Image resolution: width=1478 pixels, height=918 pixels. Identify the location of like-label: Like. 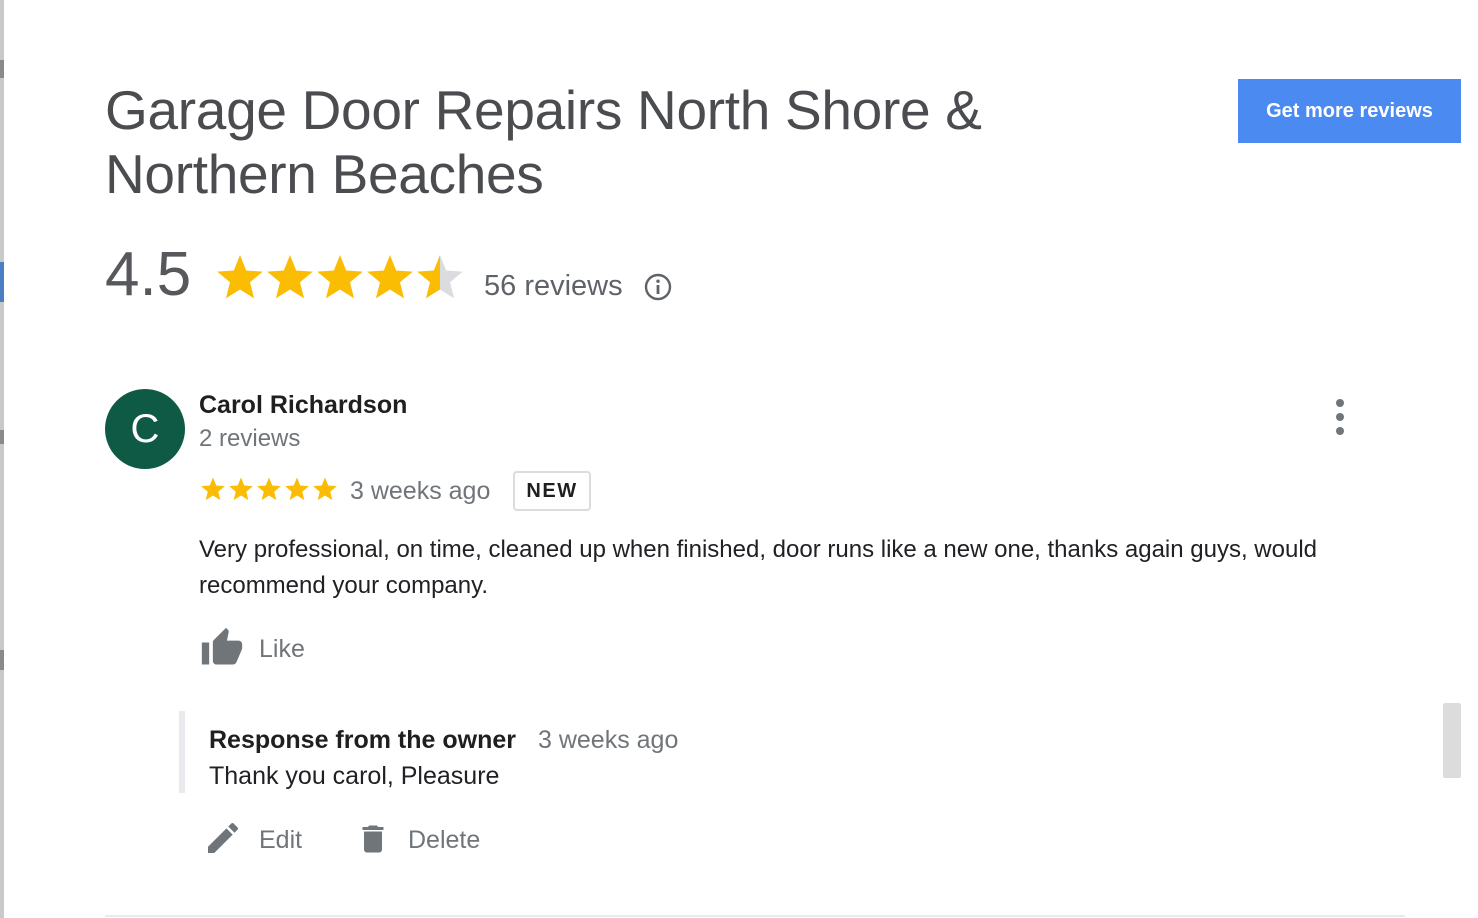
(282, 649).